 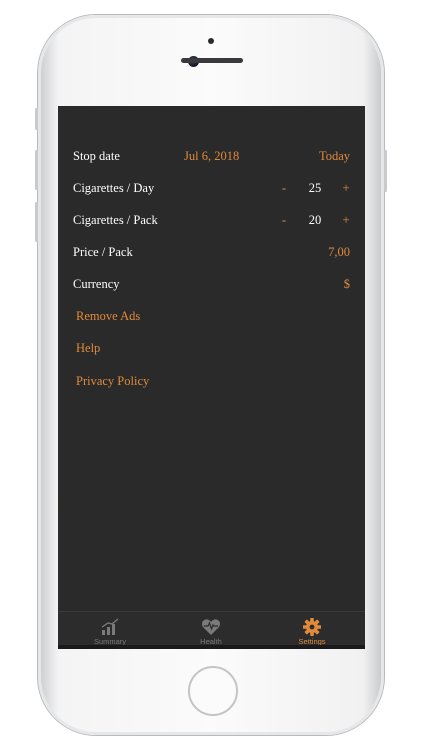 I want to click on help-link: Help, so click(x=88, y=348).